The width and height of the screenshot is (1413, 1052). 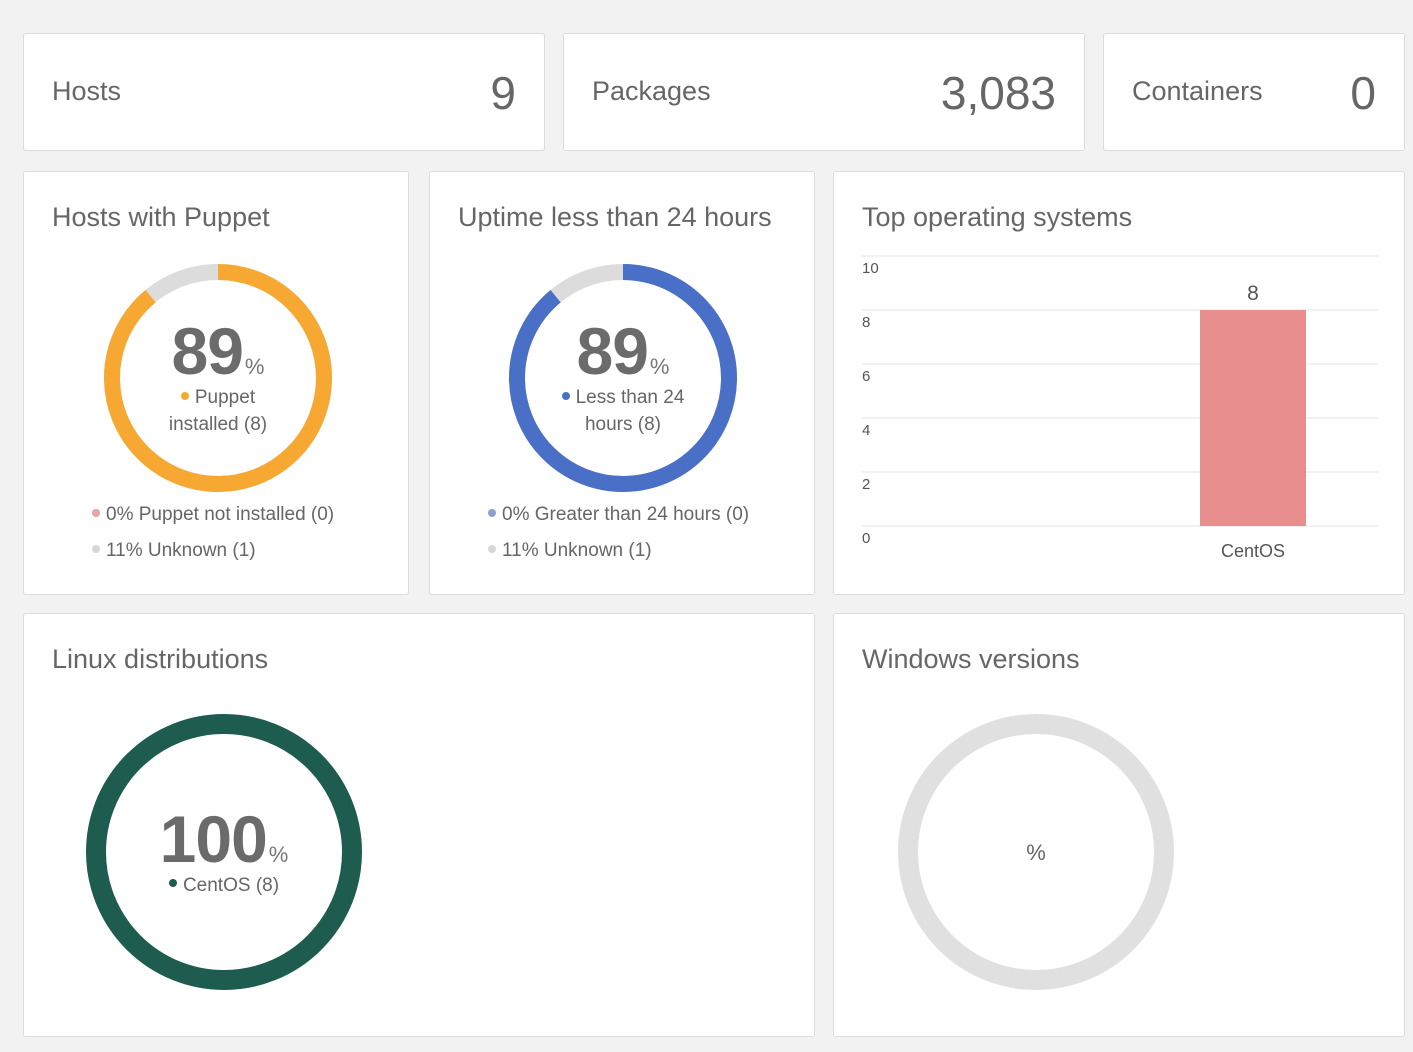 I want to click on stat-value: 3,083, so click(x=998, y=93).